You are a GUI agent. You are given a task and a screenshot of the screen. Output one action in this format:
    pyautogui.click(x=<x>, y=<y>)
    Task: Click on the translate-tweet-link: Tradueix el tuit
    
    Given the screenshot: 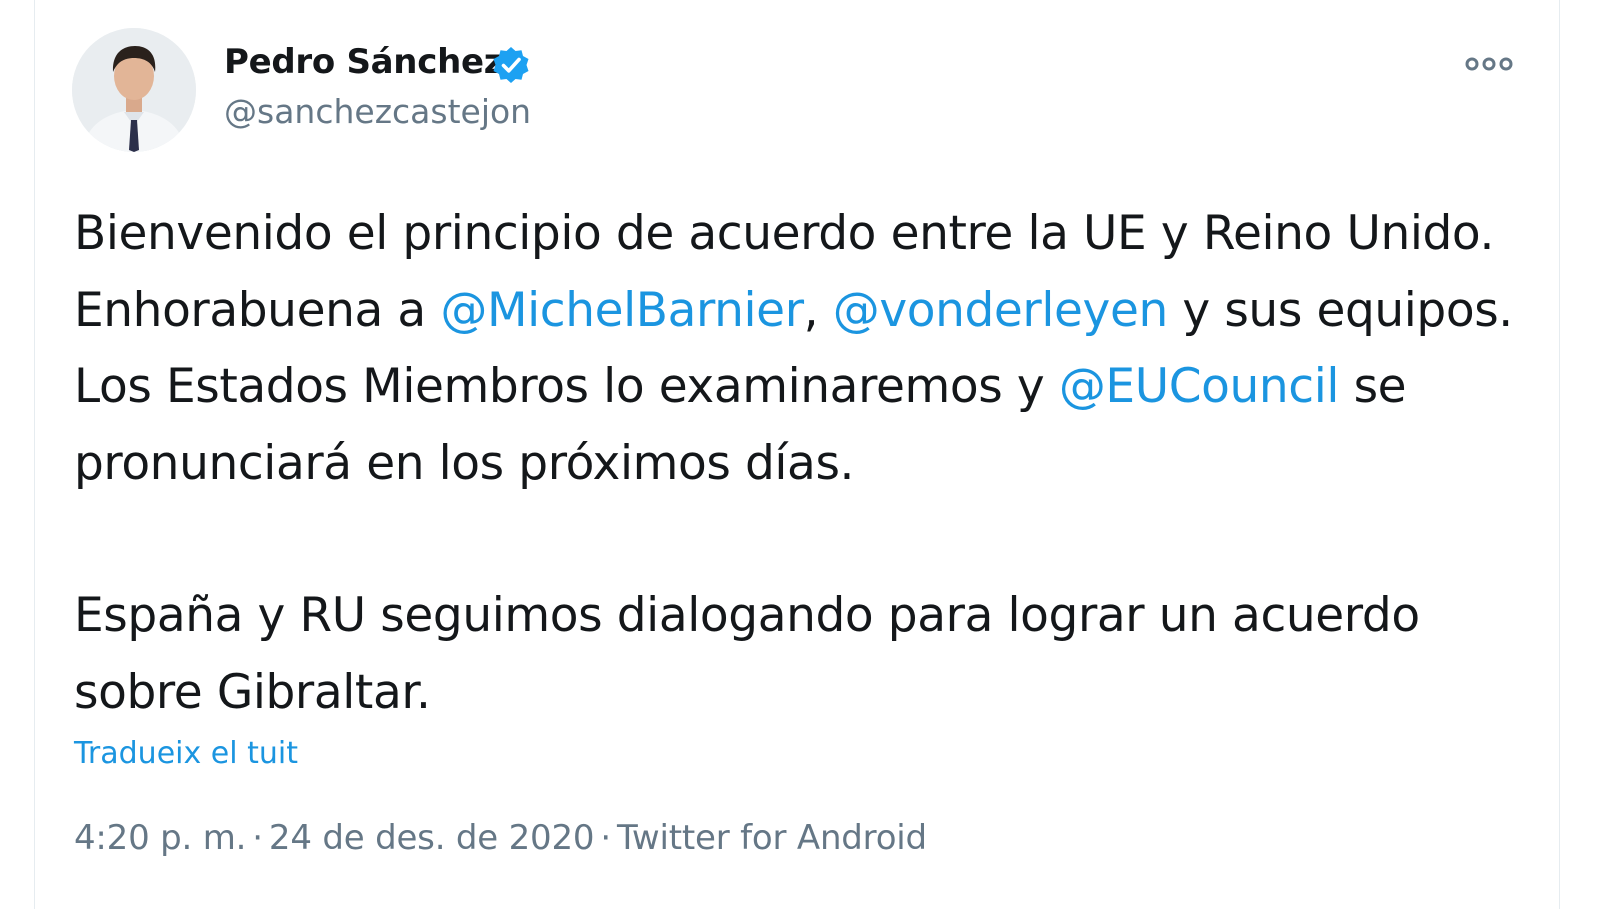 What is the action you would take?
    pyautogui.click(x=186, y=753)
    